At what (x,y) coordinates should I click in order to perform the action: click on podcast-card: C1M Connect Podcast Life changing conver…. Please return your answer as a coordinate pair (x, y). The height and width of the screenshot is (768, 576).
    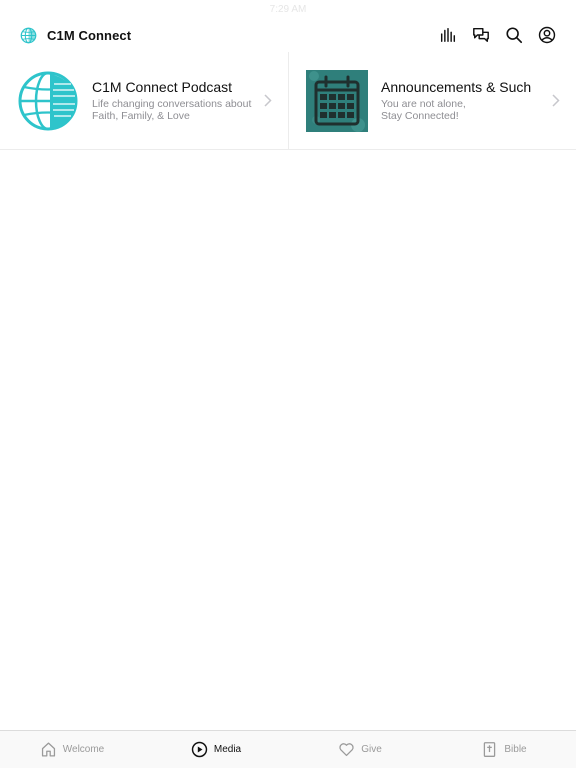
    Looking at the image, I should click on (144, 100).